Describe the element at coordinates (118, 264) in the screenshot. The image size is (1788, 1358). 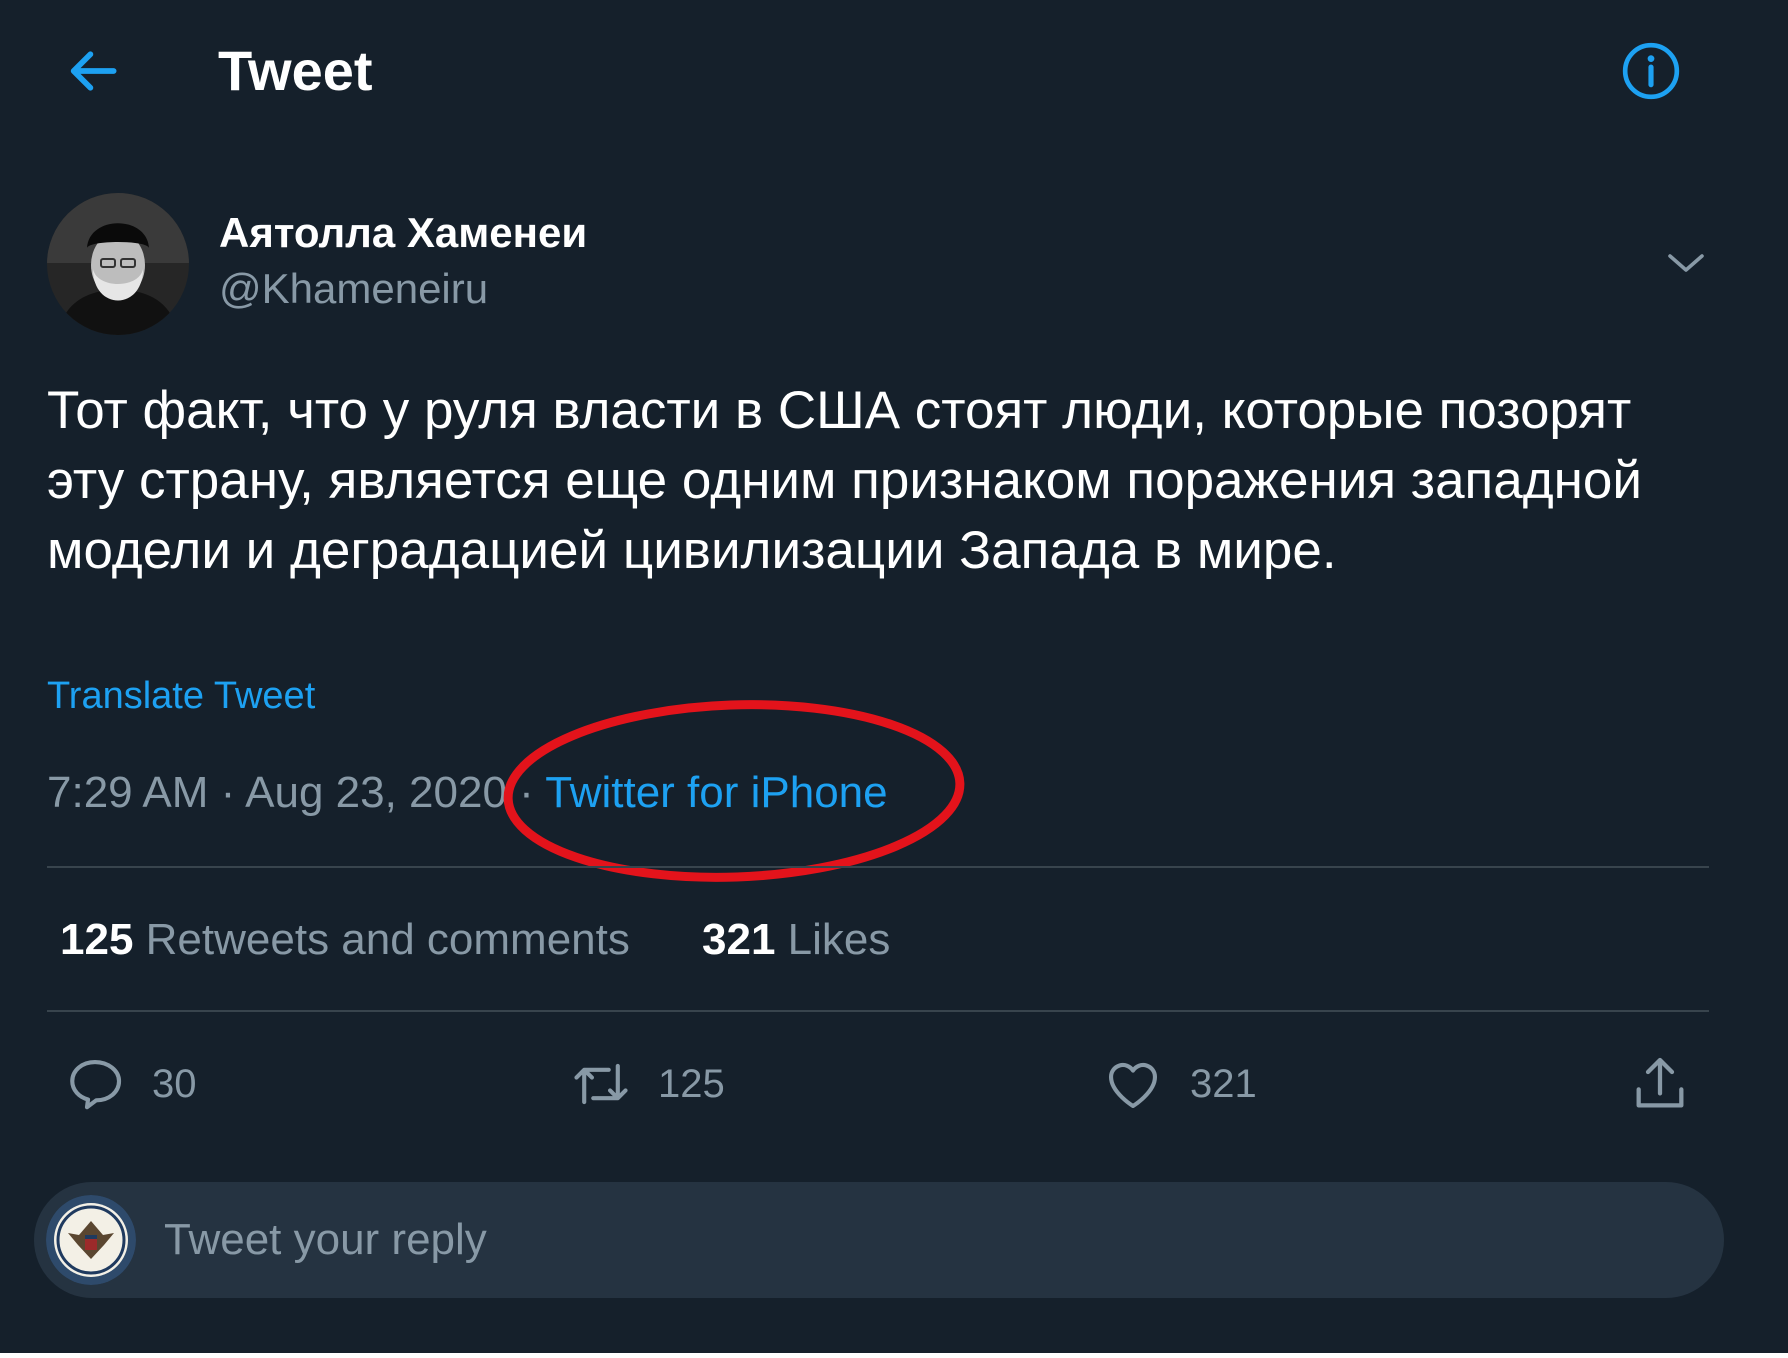
I see `author-avatar` at that location.